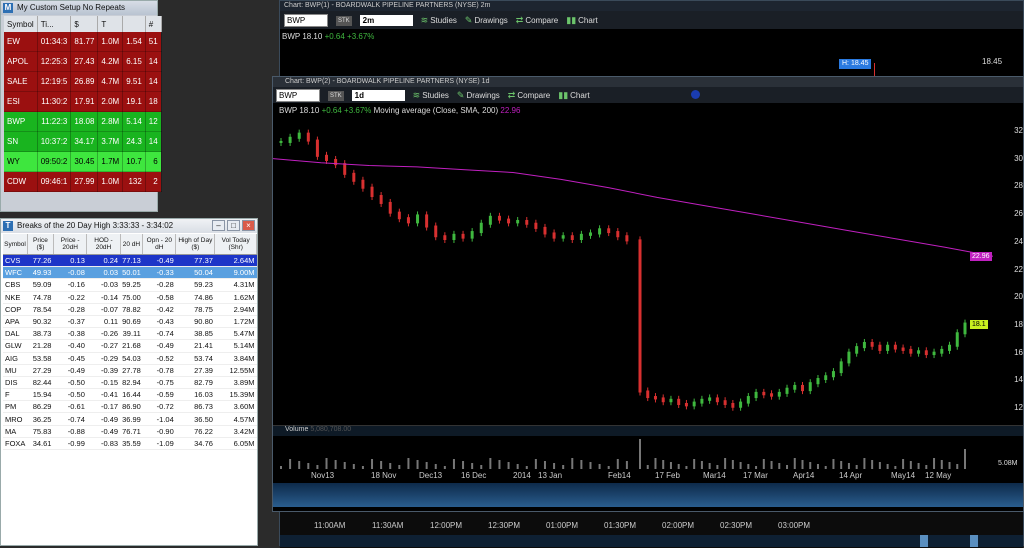 The image size is (1024, 548). What do you see at coordinates (619, 475) in the screenshot?
I see `date-tick-label: Feb14` at bounding box center [619, 475].